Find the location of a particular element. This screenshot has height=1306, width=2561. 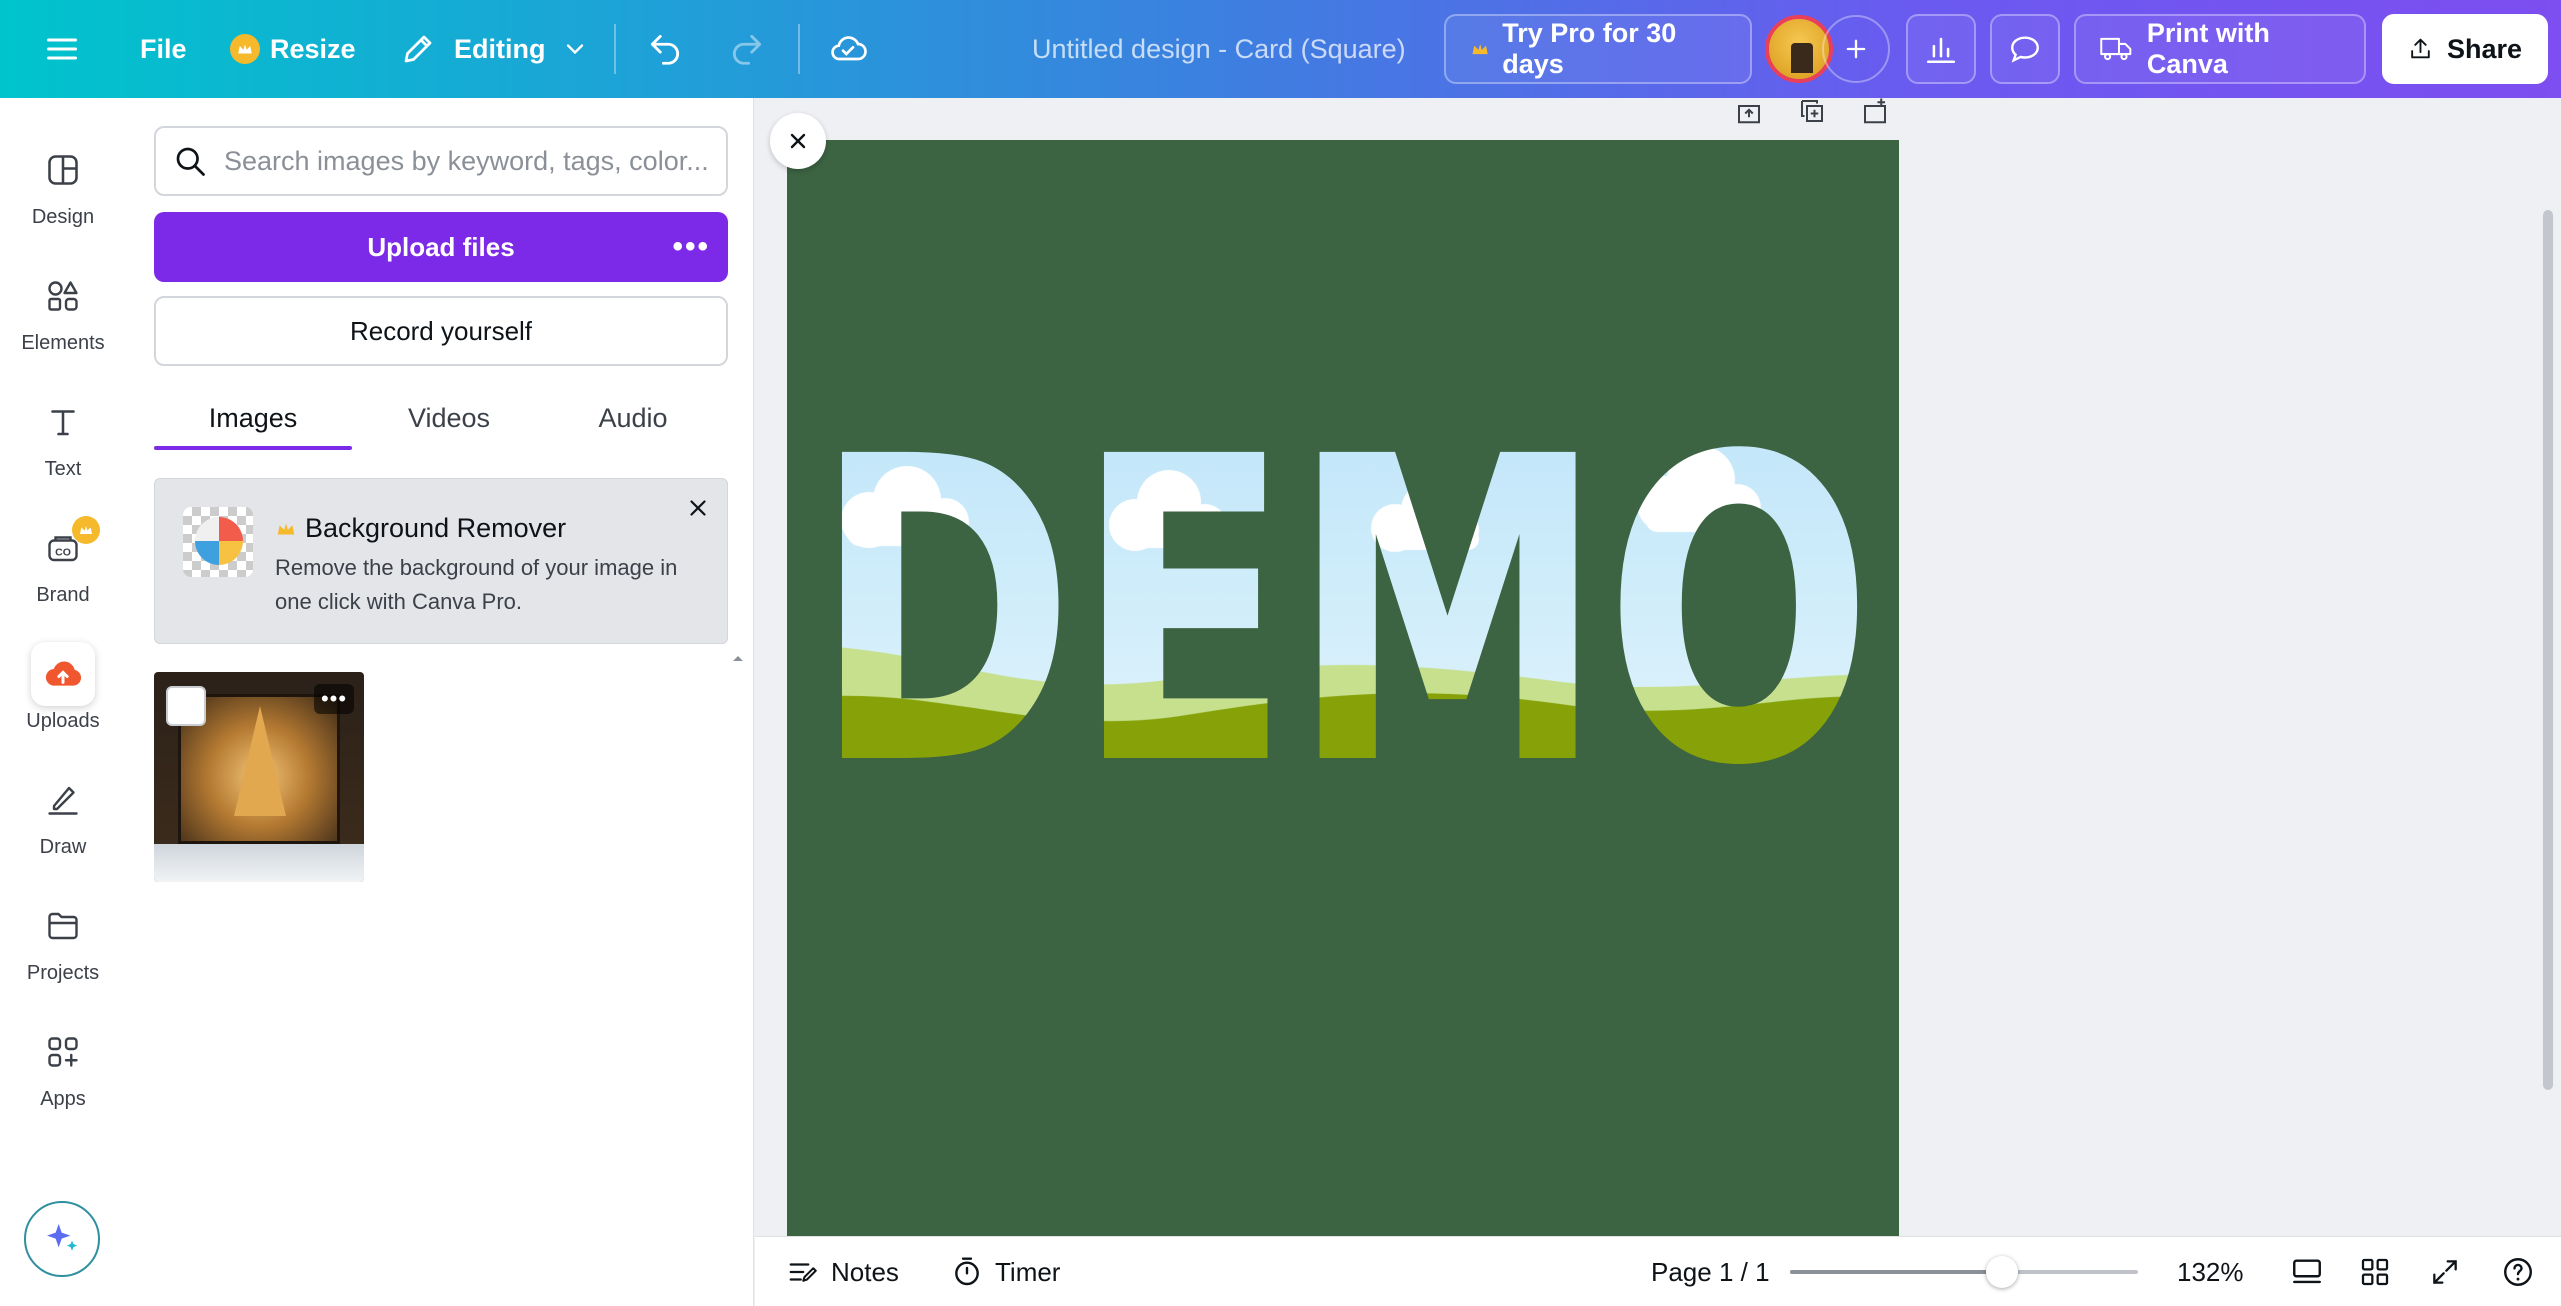

canvas-scrollbar is located at coordinates (2548, 650).